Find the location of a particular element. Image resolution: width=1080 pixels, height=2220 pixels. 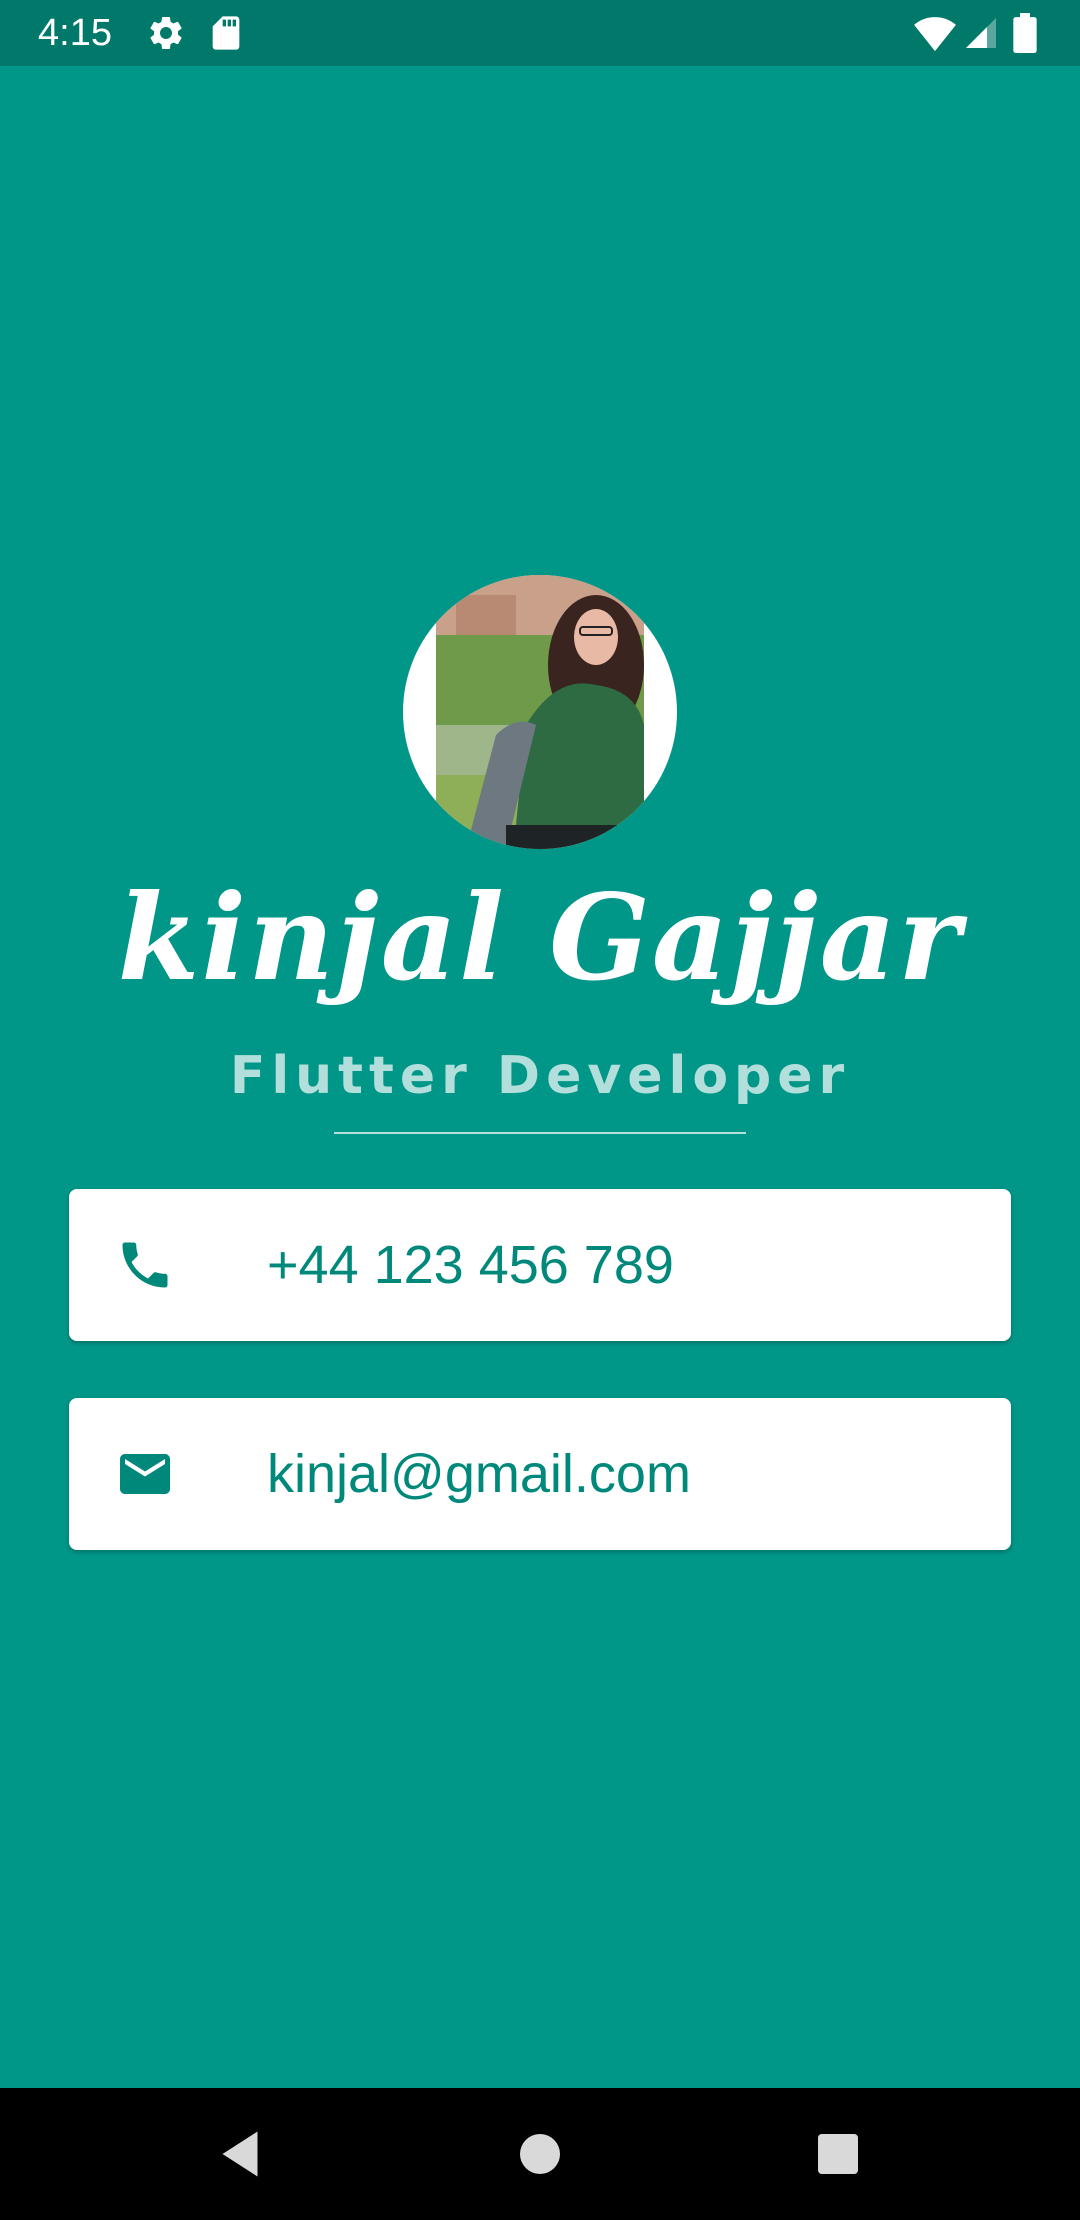

status-bar: 4:15 is located at coordinates (540, 33).